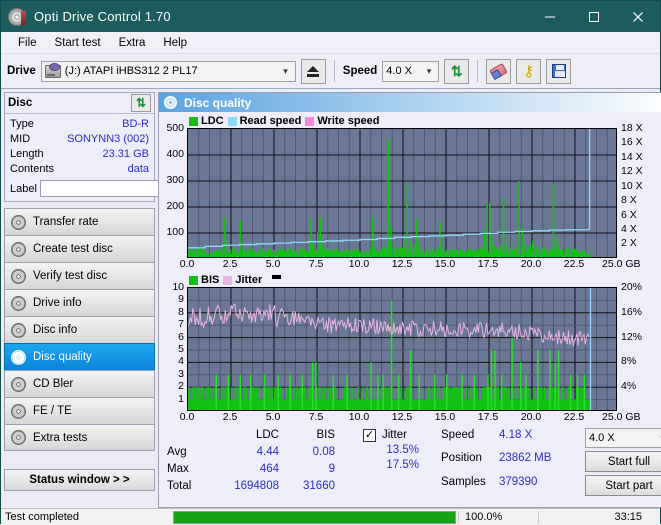 This screenshot has height=525, width=661. What do you see at coordinates (267, 452) in the screenshot?
I see `stats-ldc-avg: 4.44` at bounding box center [267, 452].